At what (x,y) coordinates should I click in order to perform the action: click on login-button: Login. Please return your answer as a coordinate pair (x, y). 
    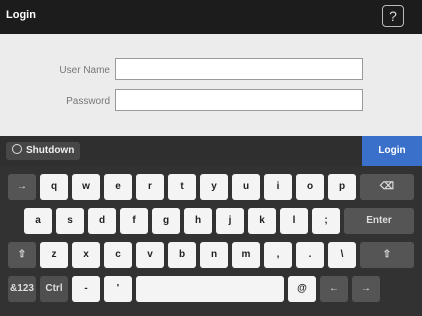
    Looking at the image, I should click on (392, 151).